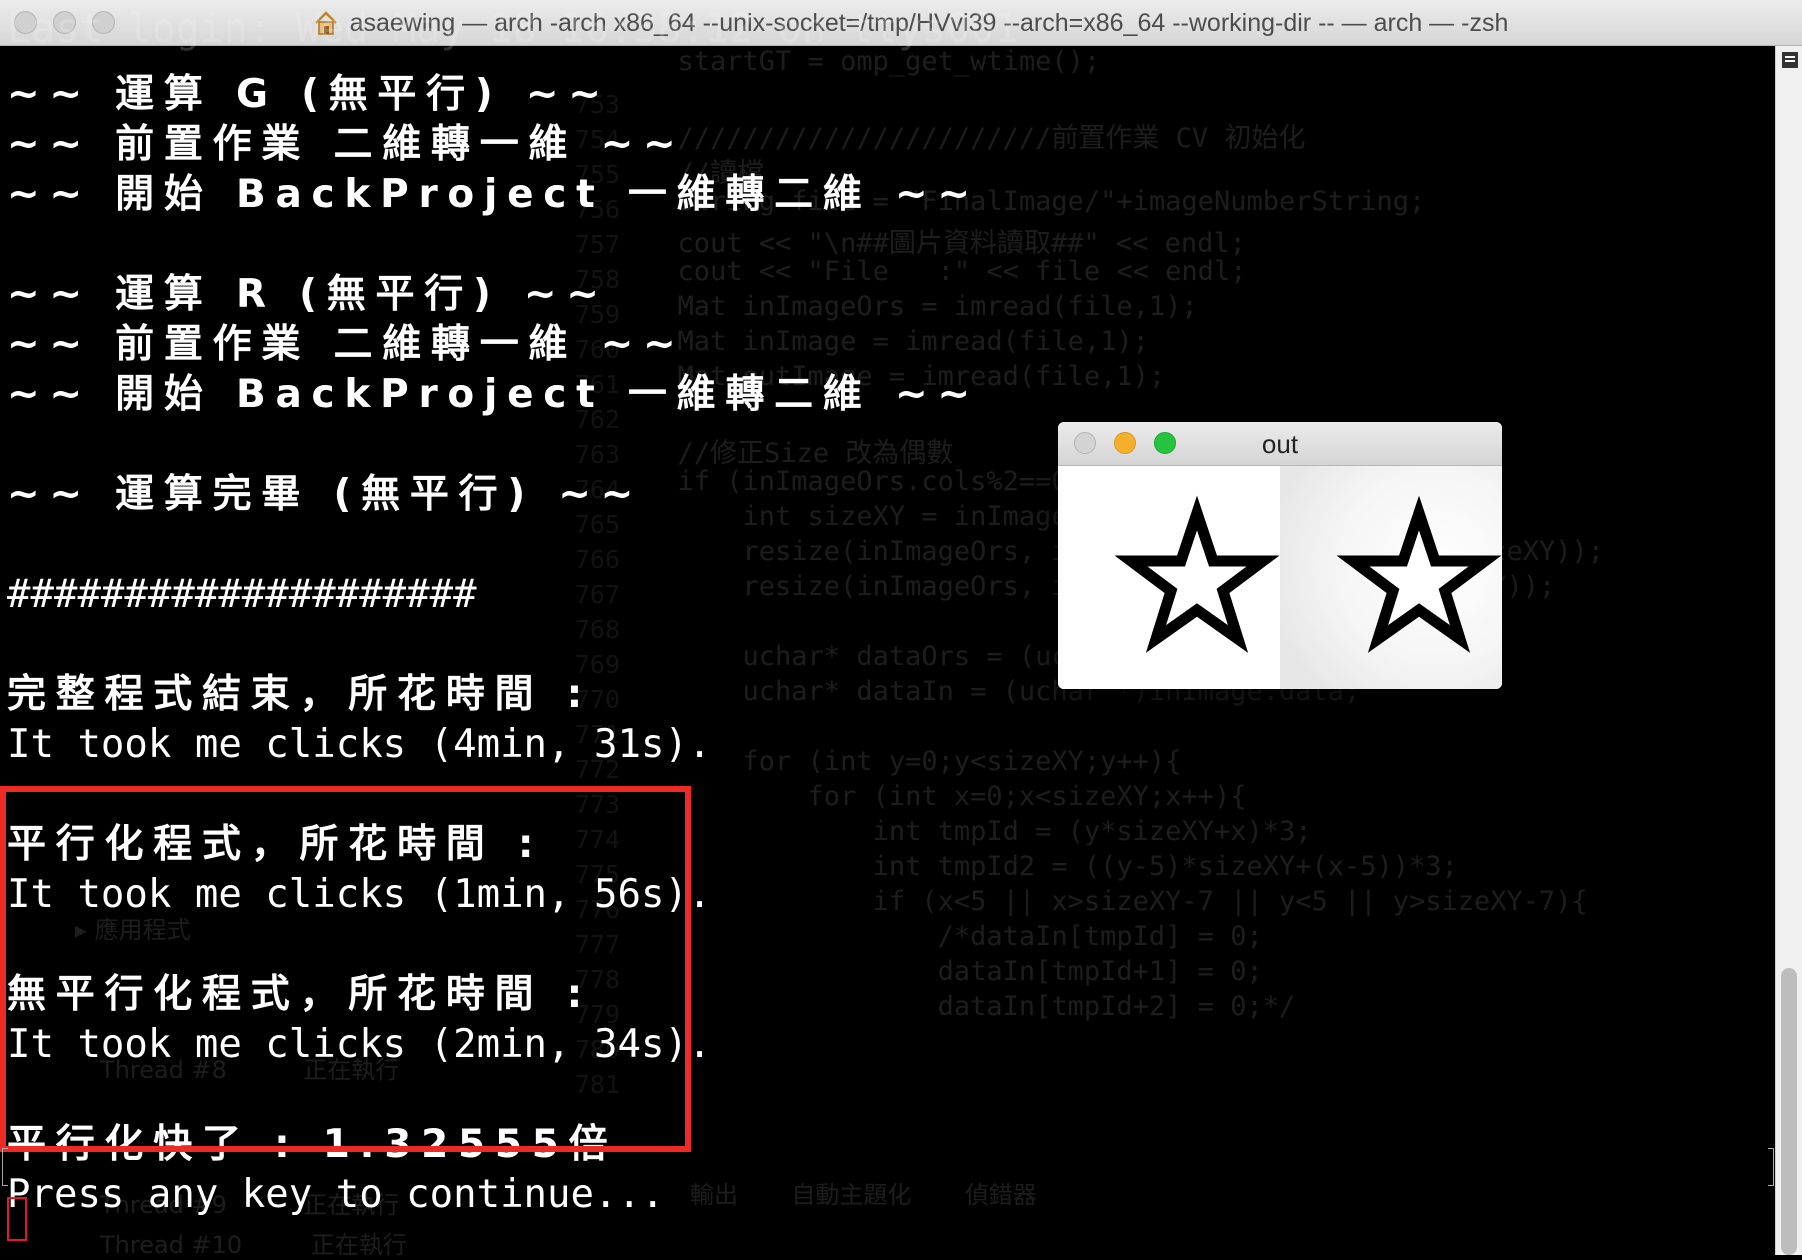 The image size is (1802, 1260). Describe the element at coordinates (345, 969) in the screenshot. I see `highlight-annotation-box` at that location.